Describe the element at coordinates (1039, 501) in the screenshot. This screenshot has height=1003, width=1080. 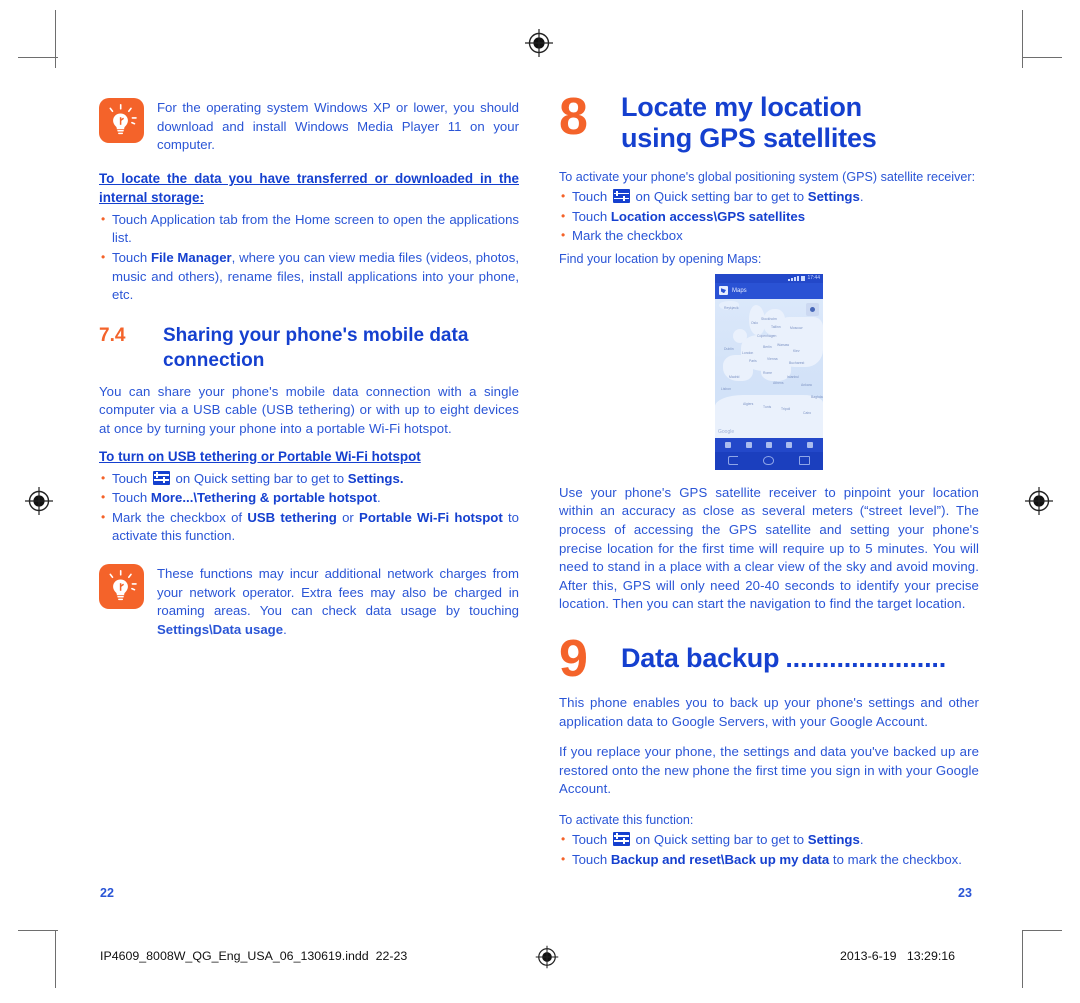
I see `registration-mark-right` at that location.